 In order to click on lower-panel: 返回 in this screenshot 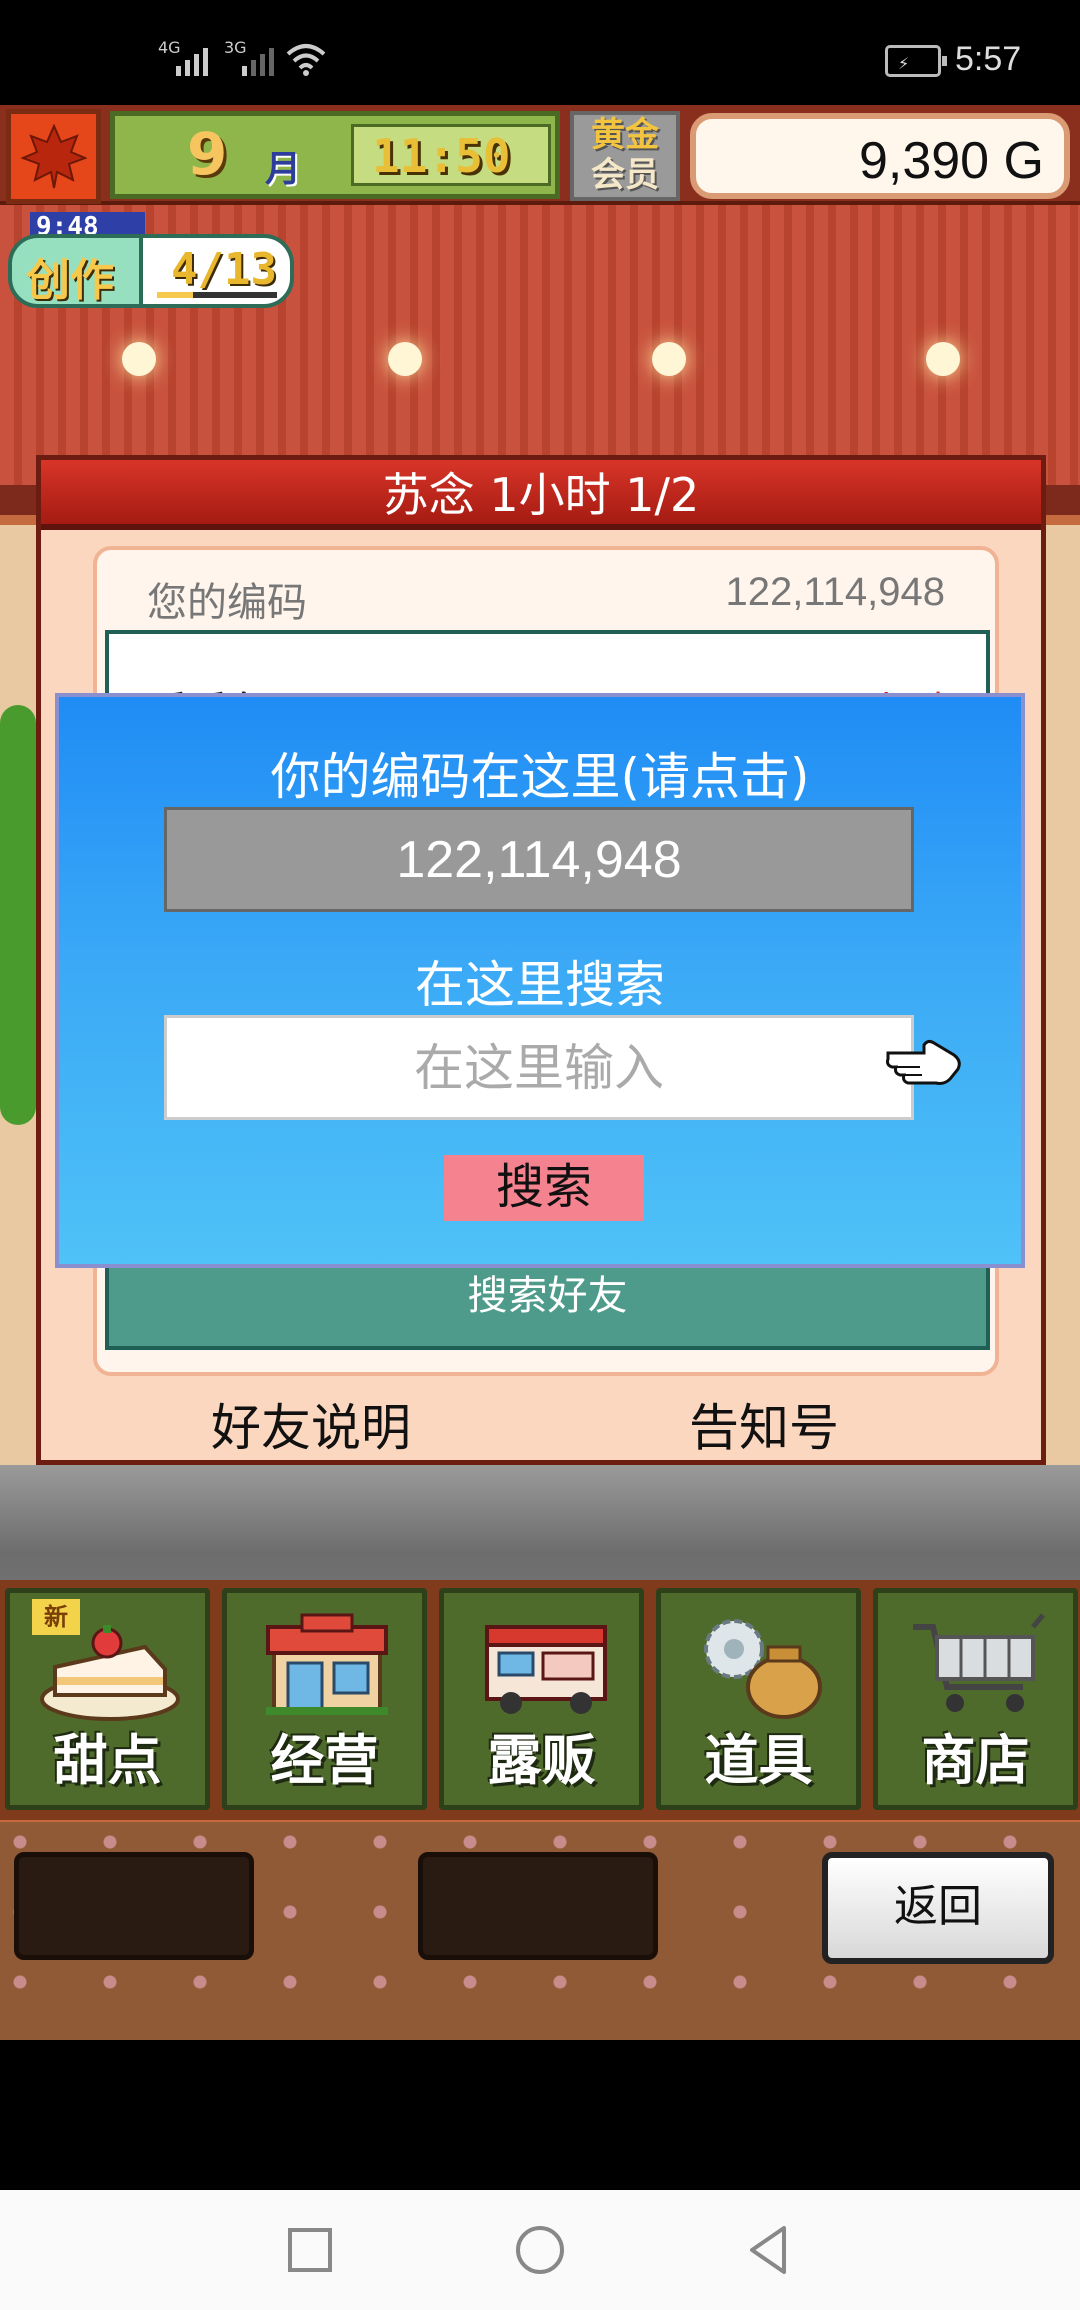, I will do `click(540, 1931)`.